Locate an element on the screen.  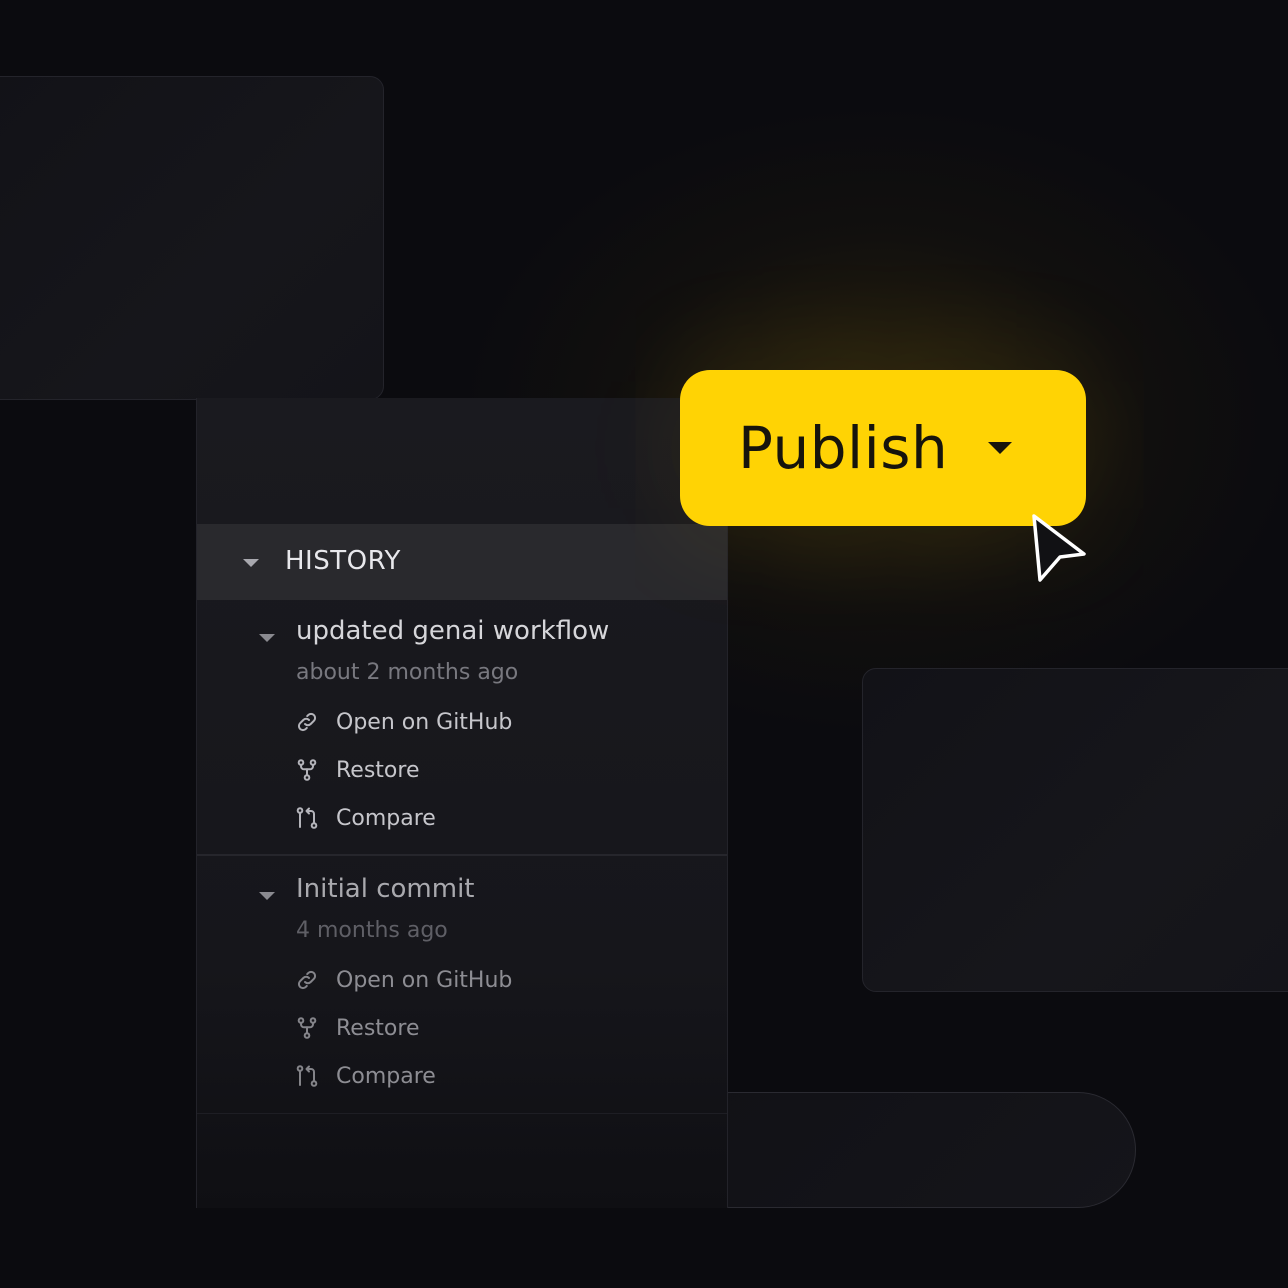
mouse-pointer-icon is located at coordinates (1059, 548).